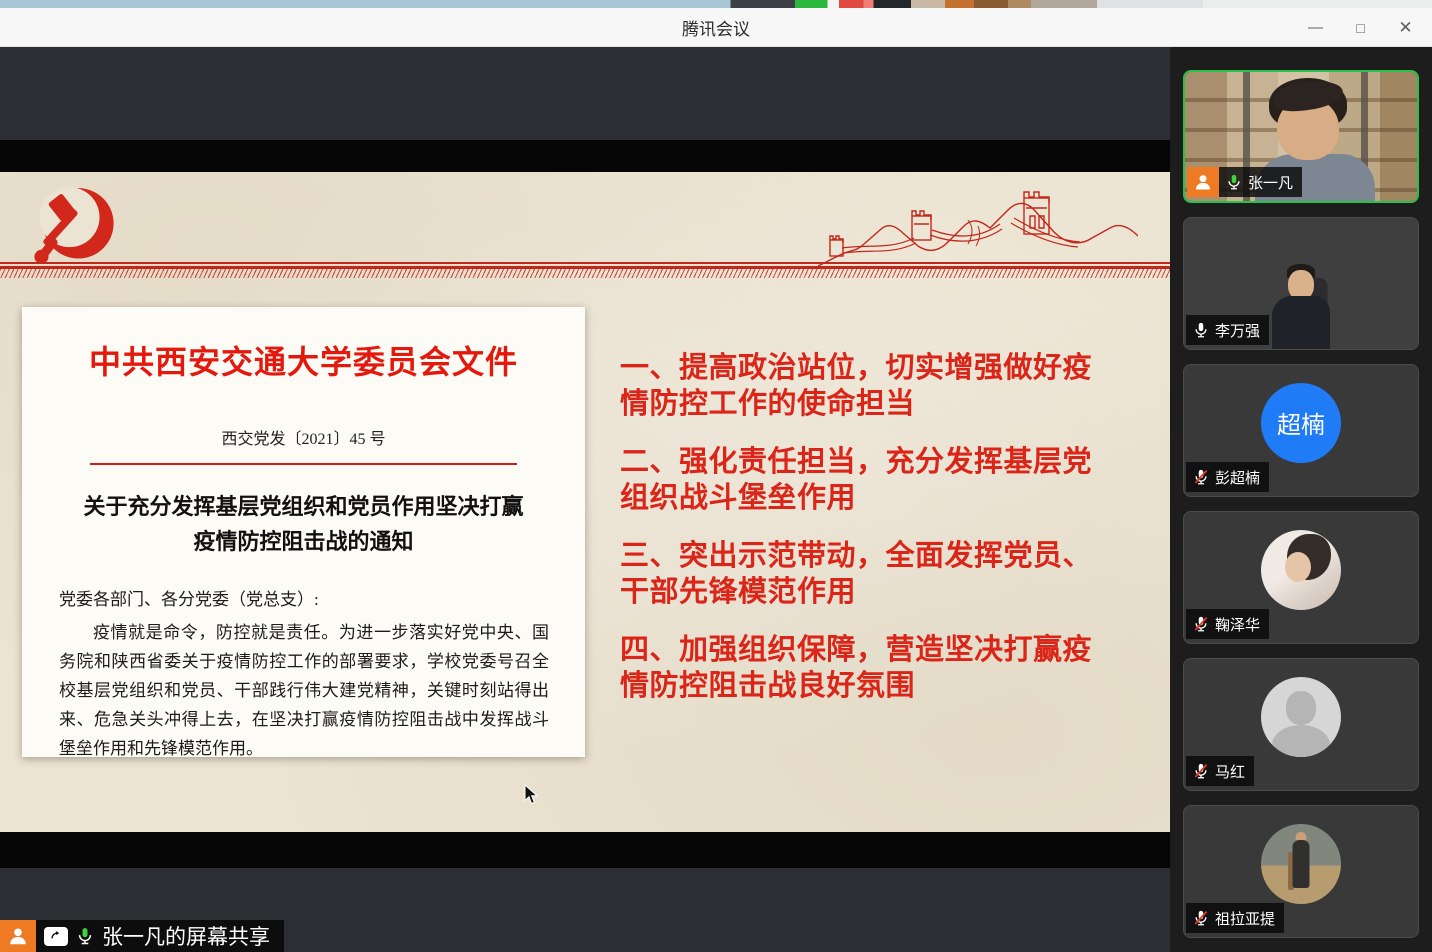  What do you see at coordinates (585, 850) in the screenshot?
I see `letterbox-bottom` at bounding box center [585, 850].